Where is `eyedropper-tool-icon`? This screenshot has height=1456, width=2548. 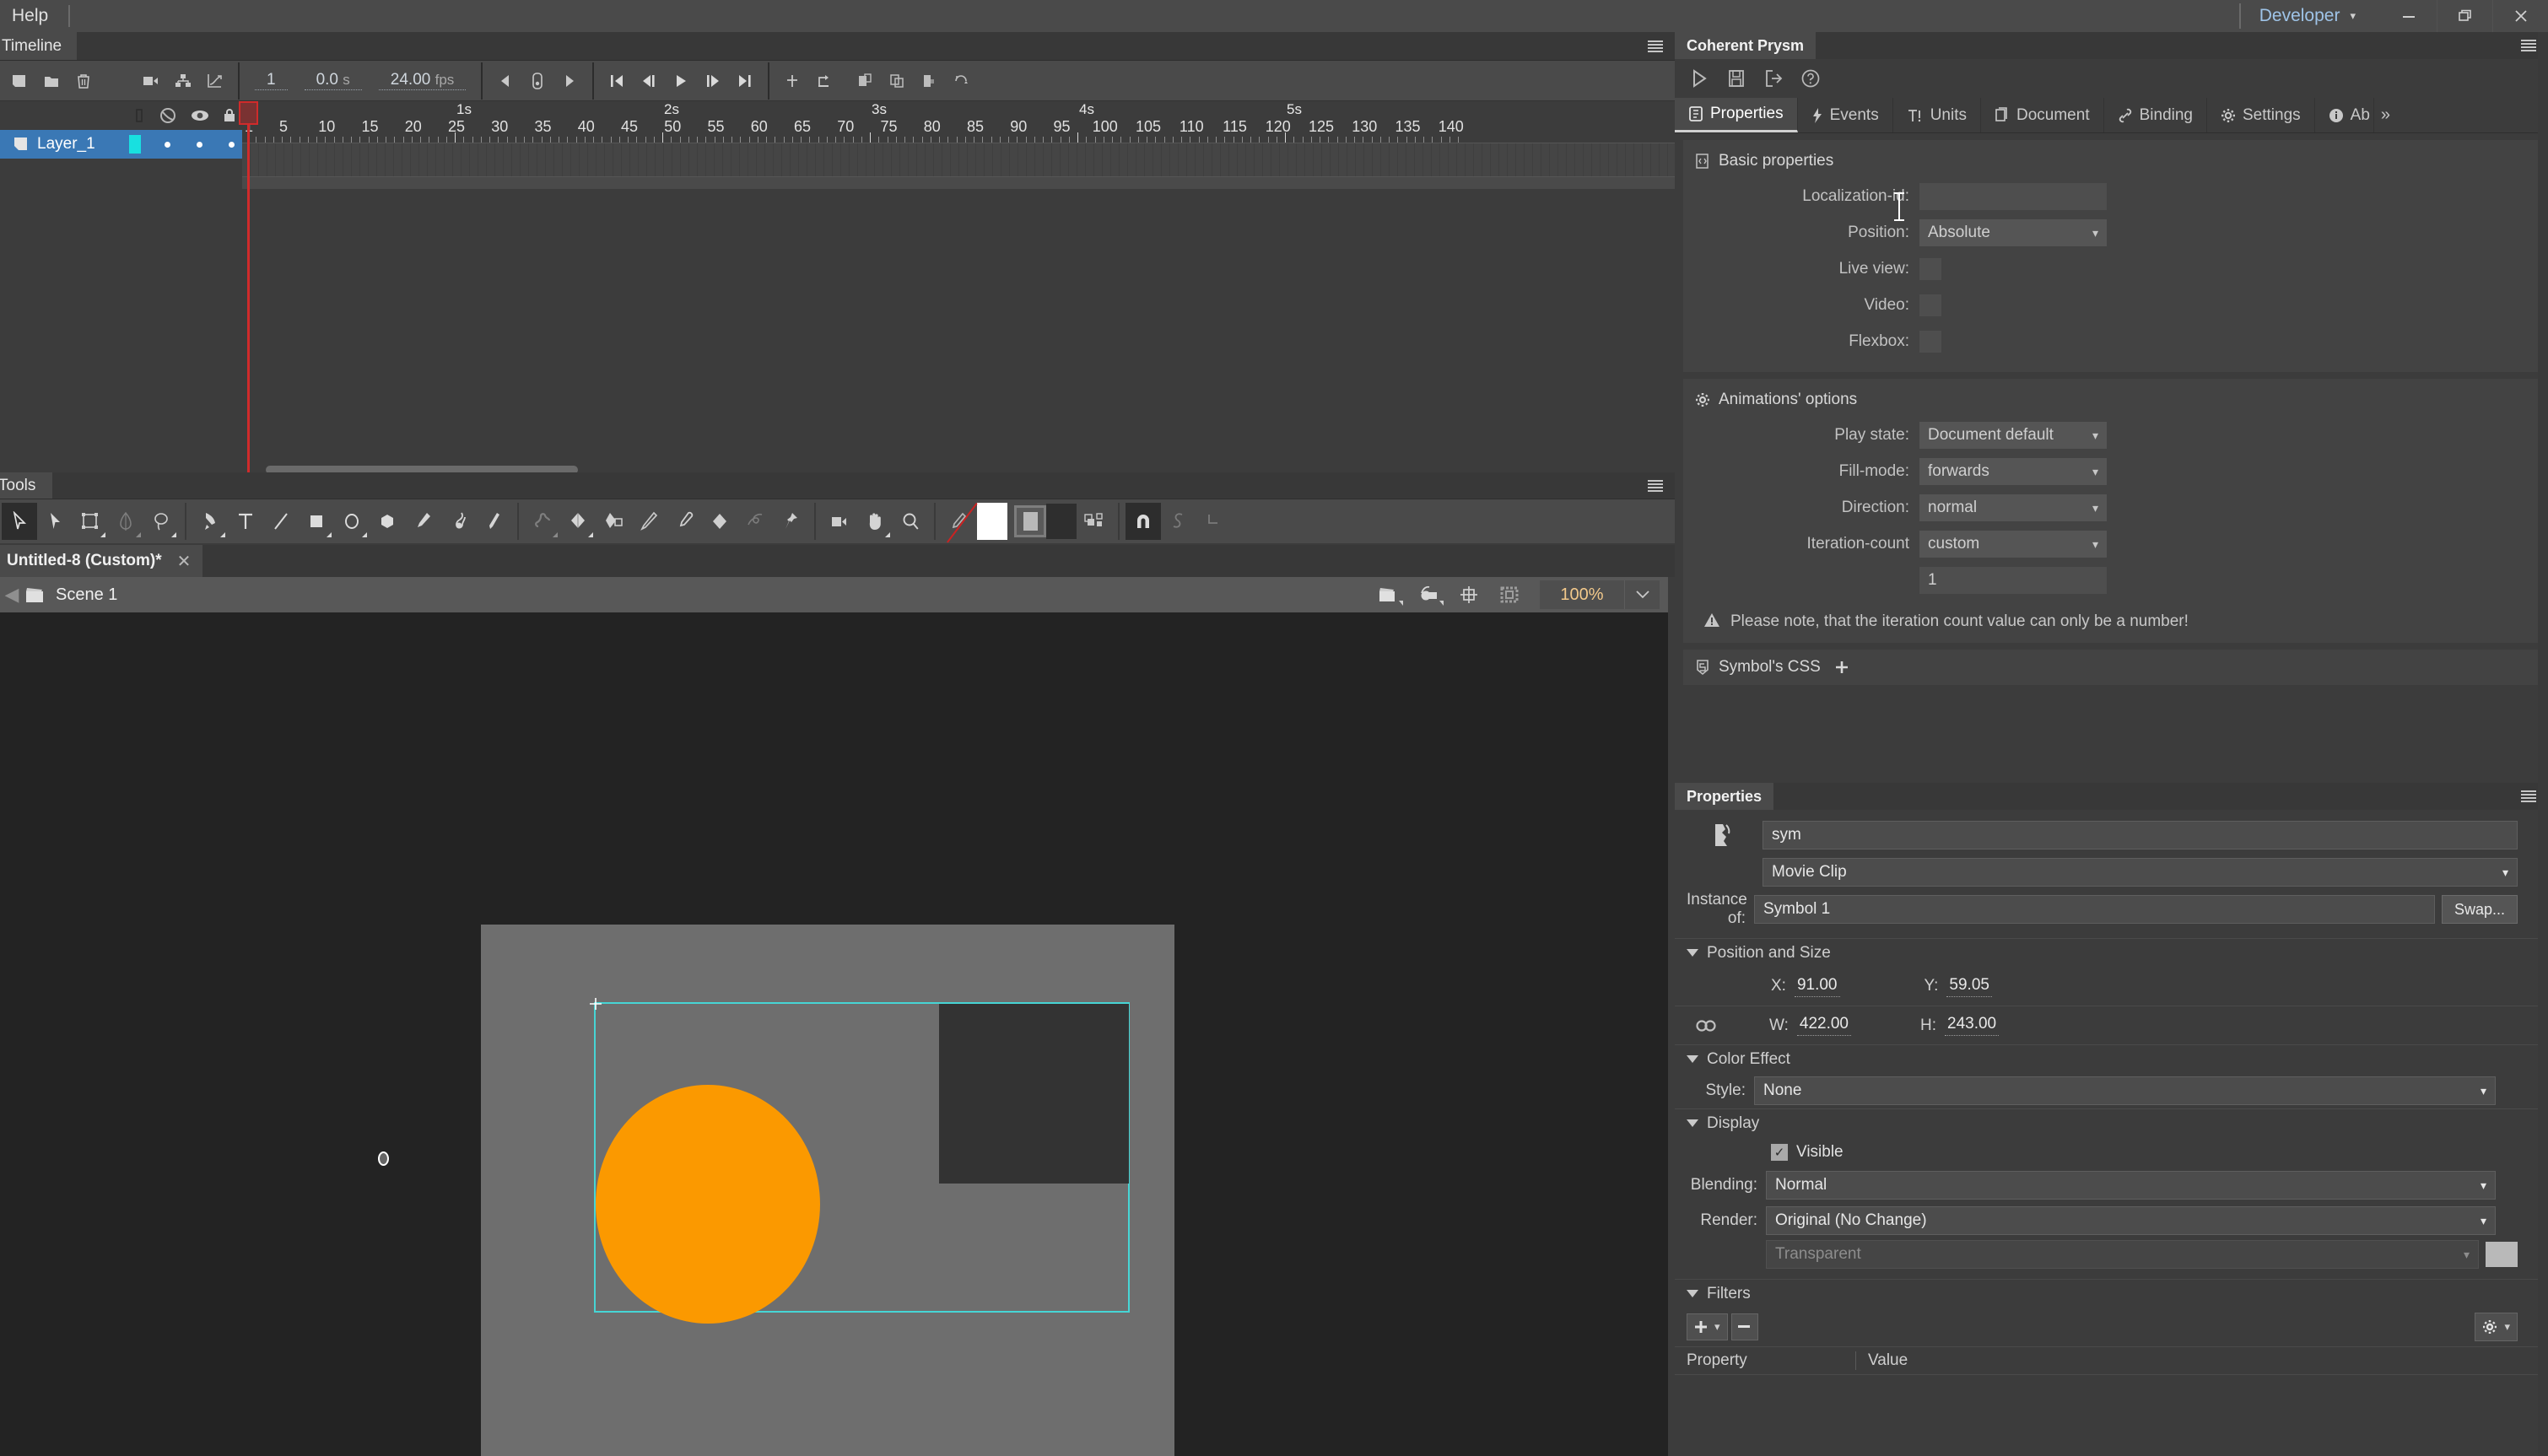 eyedropper-tool-icon is located at coordinates (684, 521).